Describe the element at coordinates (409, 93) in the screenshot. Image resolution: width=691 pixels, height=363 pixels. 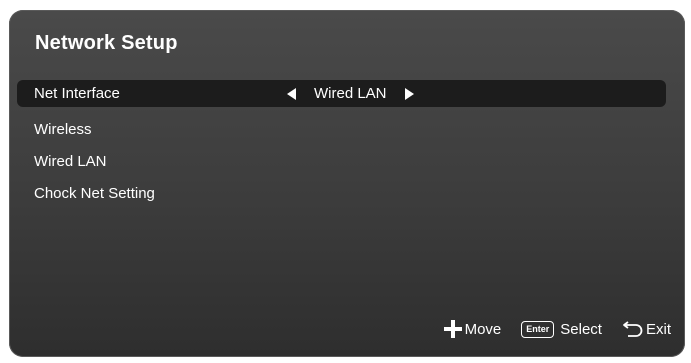
I see `arrow-right-icon` at that location.